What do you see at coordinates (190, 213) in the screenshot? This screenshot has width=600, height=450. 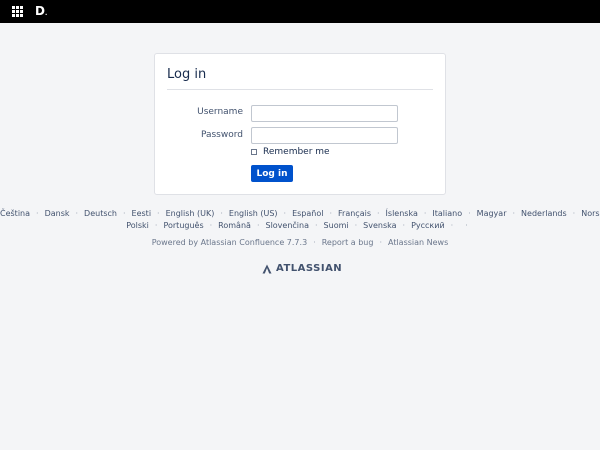 I see `language-link: English (UK)` at bounding box center [190, 213].